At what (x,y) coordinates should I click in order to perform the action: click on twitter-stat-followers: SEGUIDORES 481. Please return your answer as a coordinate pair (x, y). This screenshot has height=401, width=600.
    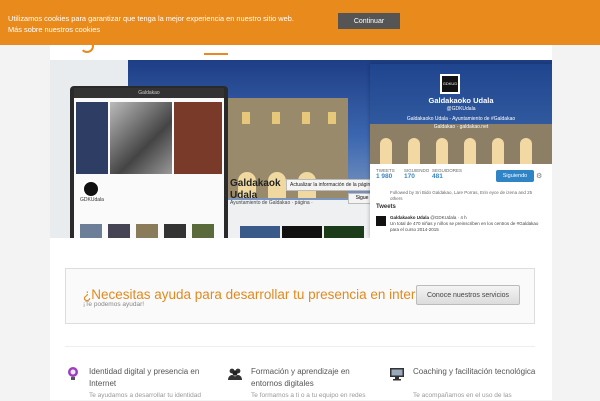
    Looking at the image, I should click on (447, 174).